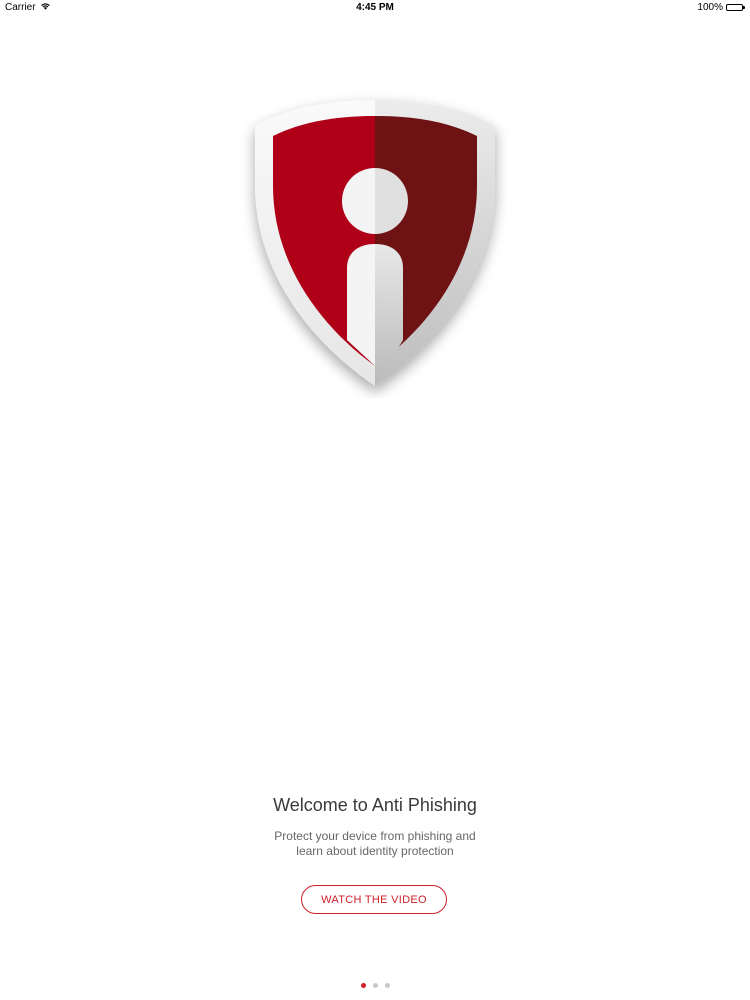 The width and height of the screenshot is (750, 1000). Describe the element at coordinates (735, 7) in the screenshot. I see `battery-icon` at that location.